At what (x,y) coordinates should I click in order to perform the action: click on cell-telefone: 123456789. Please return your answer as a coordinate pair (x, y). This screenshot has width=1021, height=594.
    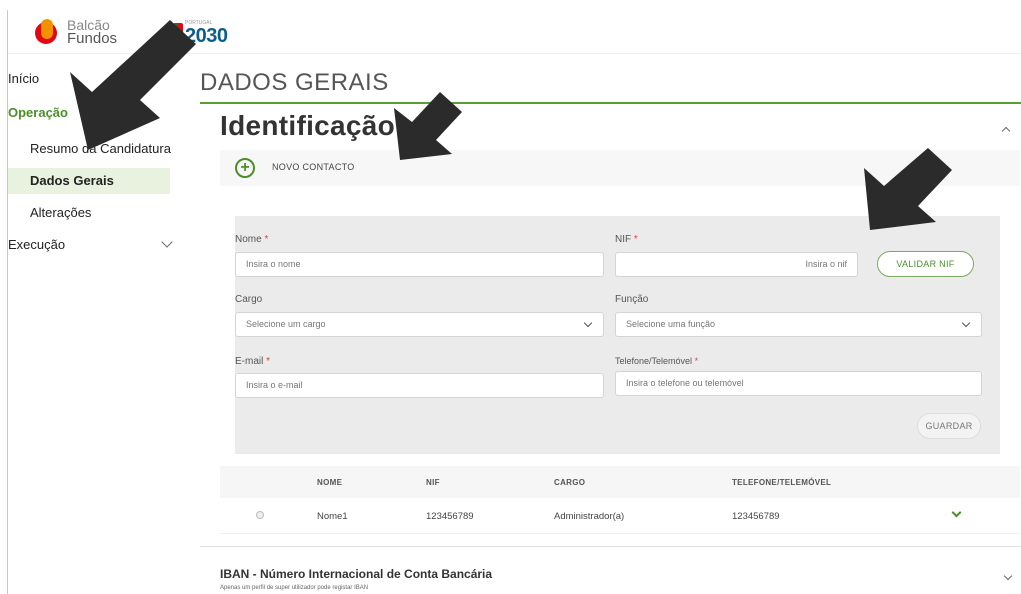
    Looking at the image, I should click on (756, 516).